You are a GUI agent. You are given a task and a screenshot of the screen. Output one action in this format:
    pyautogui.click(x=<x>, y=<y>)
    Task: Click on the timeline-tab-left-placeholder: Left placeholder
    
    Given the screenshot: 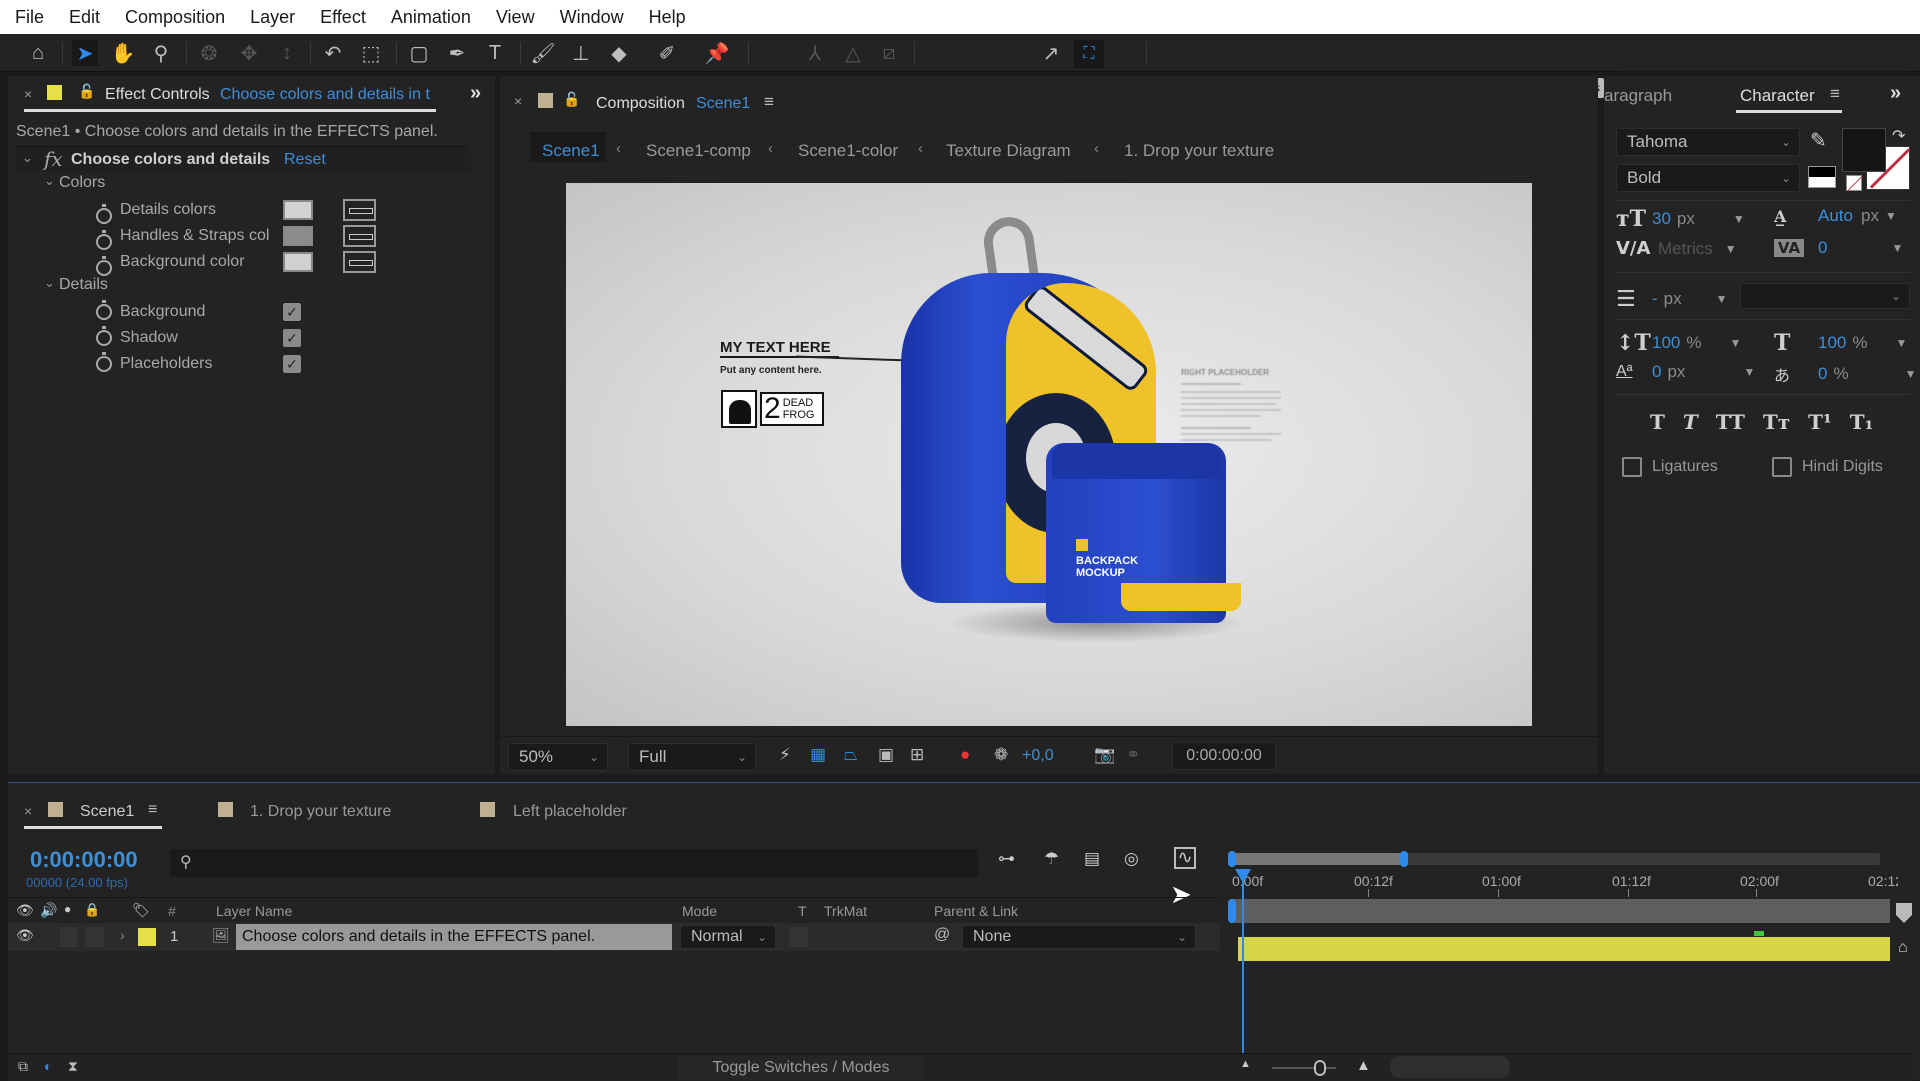 What is the action you would take?
    pyautogui.click(x=570, y=812)
    